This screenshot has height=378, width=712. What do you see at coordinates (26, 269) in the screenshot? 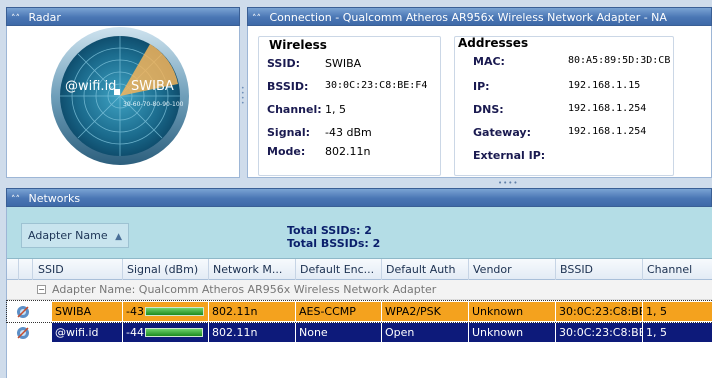
I see `column-header-icon` at bounding box center [26, 269].